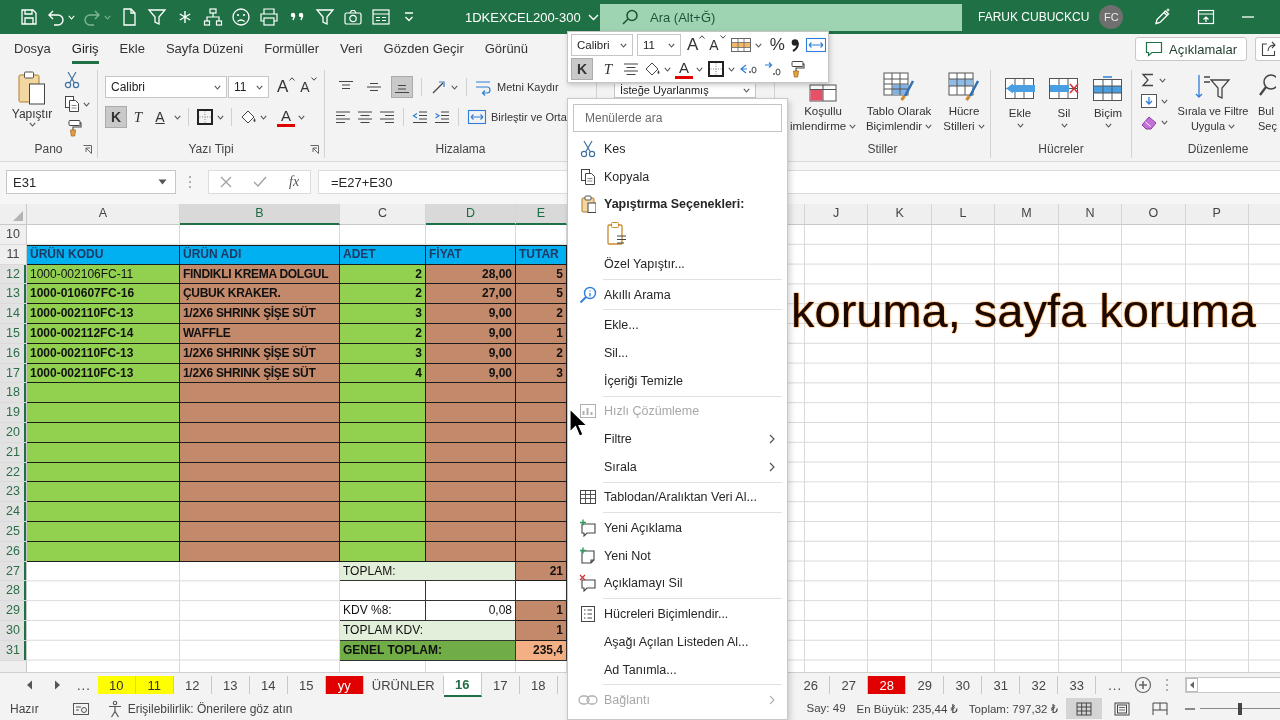 This screenshot has height=720, width=1280. Describe the element at coordinates (13, 254) in the screenshot. I see `row-header: 11` at that location.